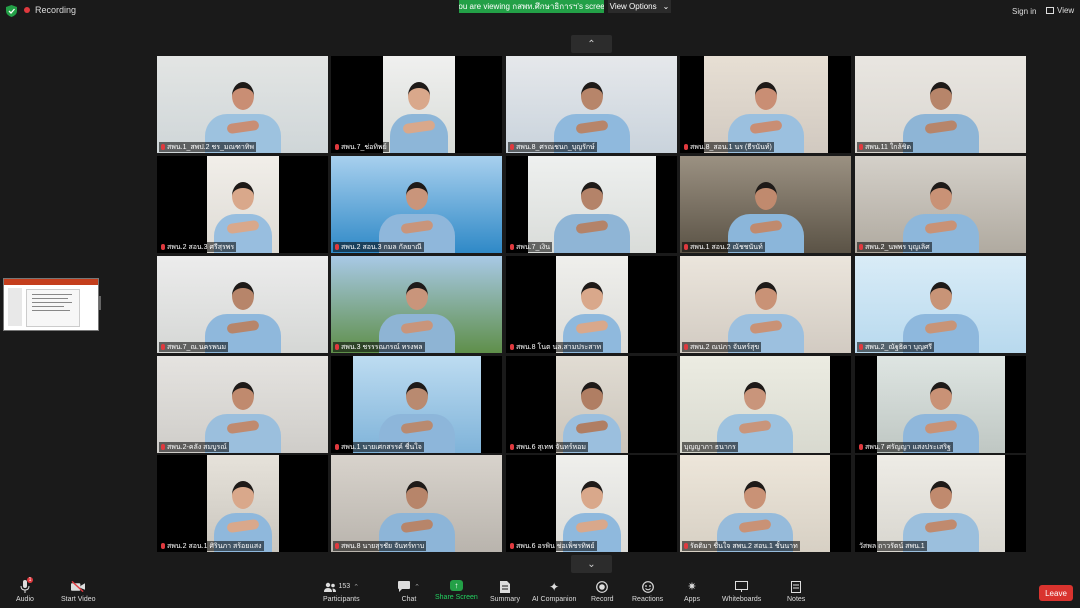 Image resolution: width=1080 pixels, height=608 pixels. Describe the element at coordinates (639, 6) in the screenshot. I see `view-options-button: View Options ⌄` at that location.